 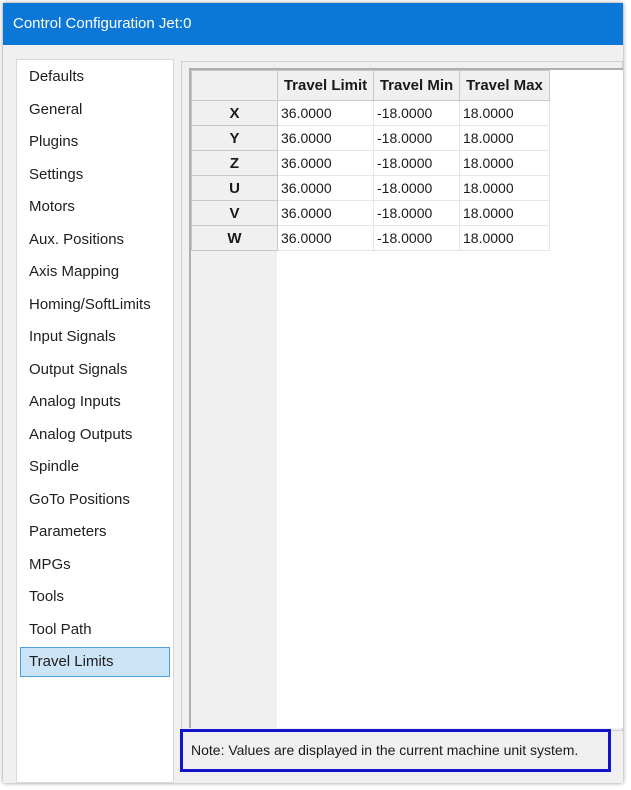 I want to click on nav-item-goto-positions: GoTo Positions, so click(x=95, y=500).